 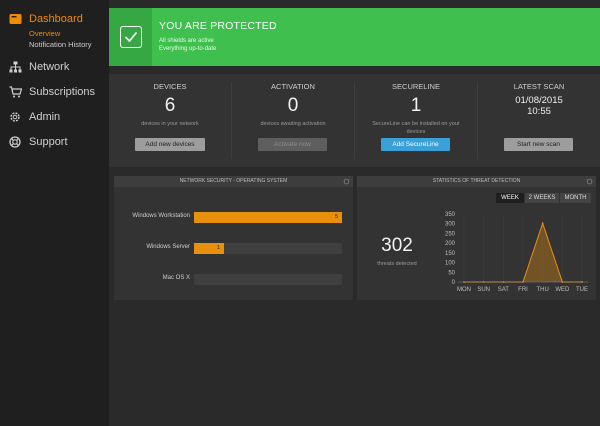 I want to click on bar-value-label: 5, so click(x=337, y=217).